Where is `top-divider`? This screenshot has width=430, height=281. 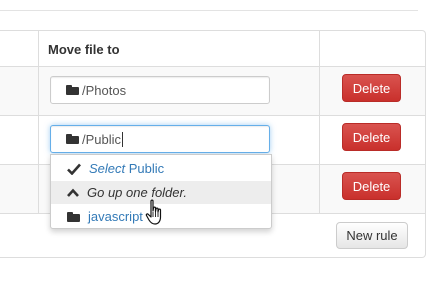
top-divider is located at coordinates (209, 10).